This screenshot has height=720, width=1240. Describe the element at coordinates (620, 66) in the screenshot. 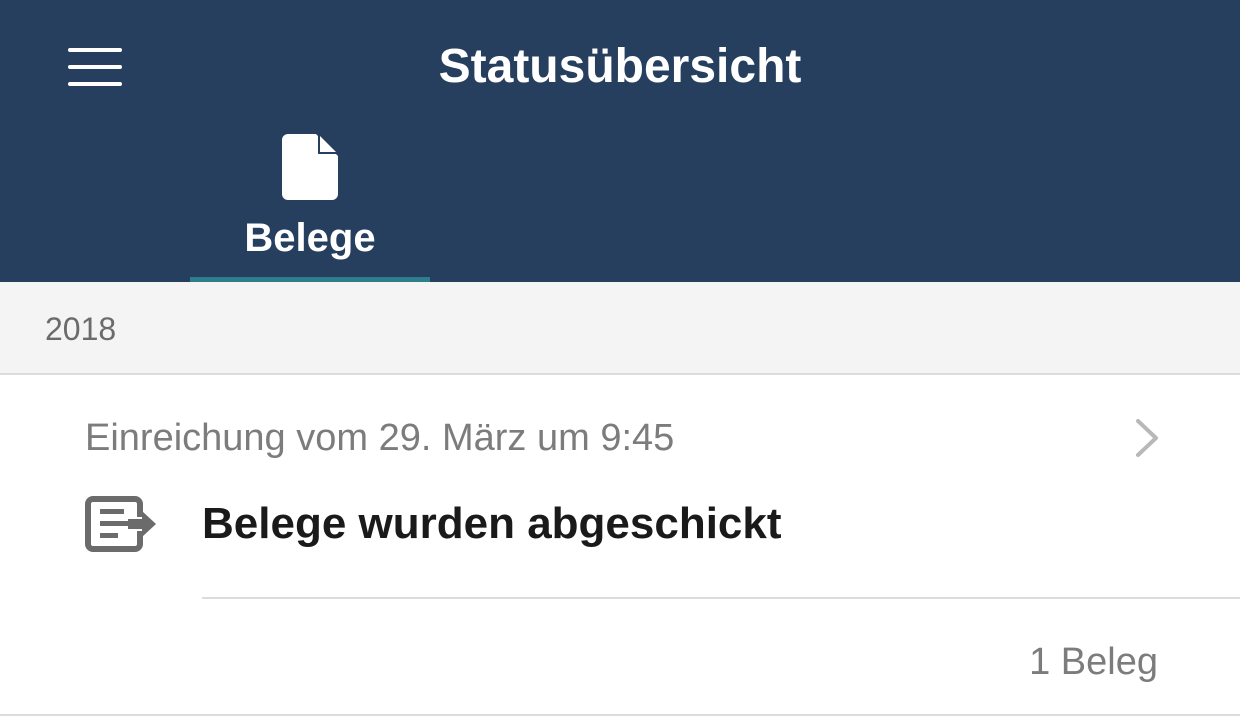

I see `page-title: Statusübersicht` at that location.